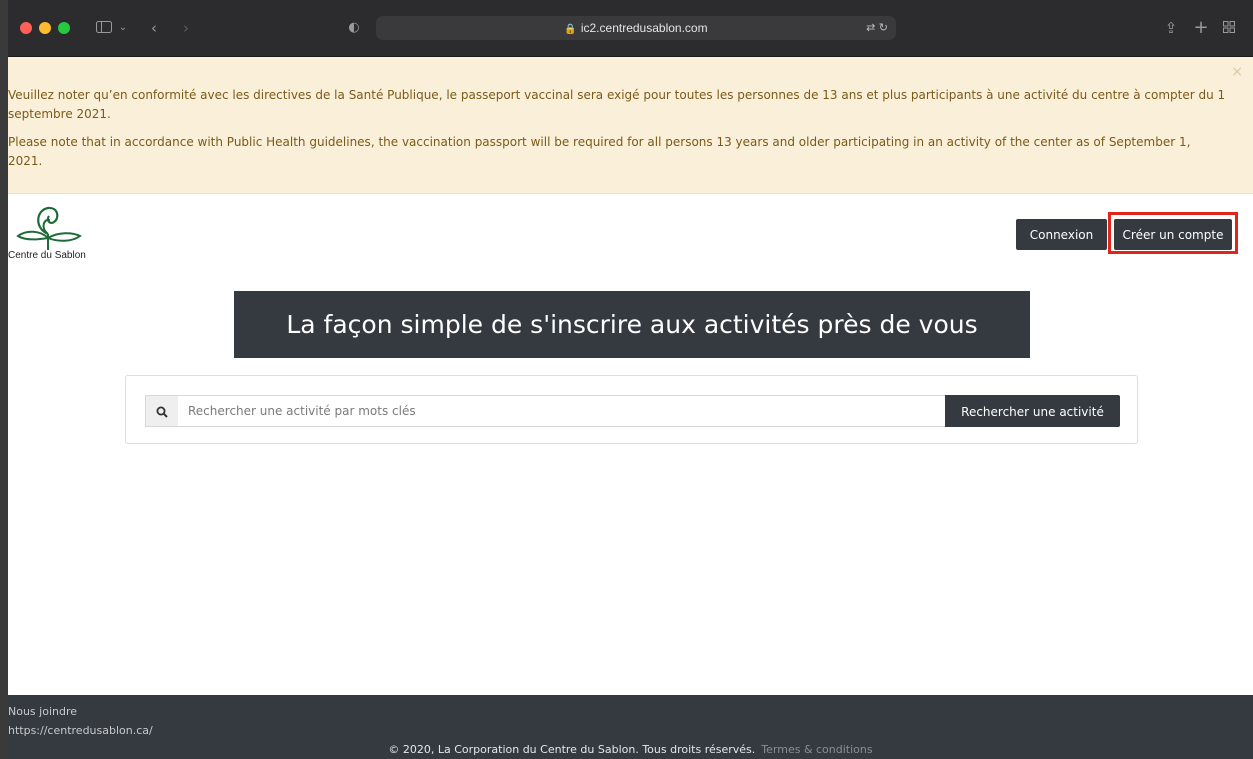 The width and height of the screenshot is (1253, 759). I want to click on browser-toolbar: ⌄ ‹ › ◐ 🔒 ic2.centredusablon.com ⇄ ↻ ⇪ +, so click(630, 28).